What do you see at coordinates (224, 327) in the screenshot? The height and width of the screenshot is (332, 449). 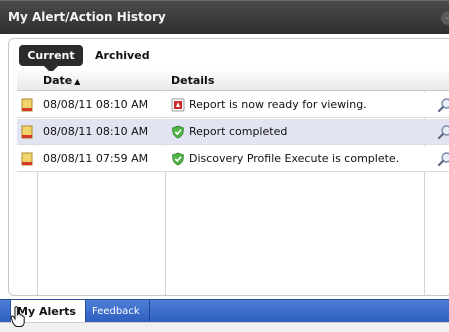 I see `status-strip` at bounding box center [224, 327].